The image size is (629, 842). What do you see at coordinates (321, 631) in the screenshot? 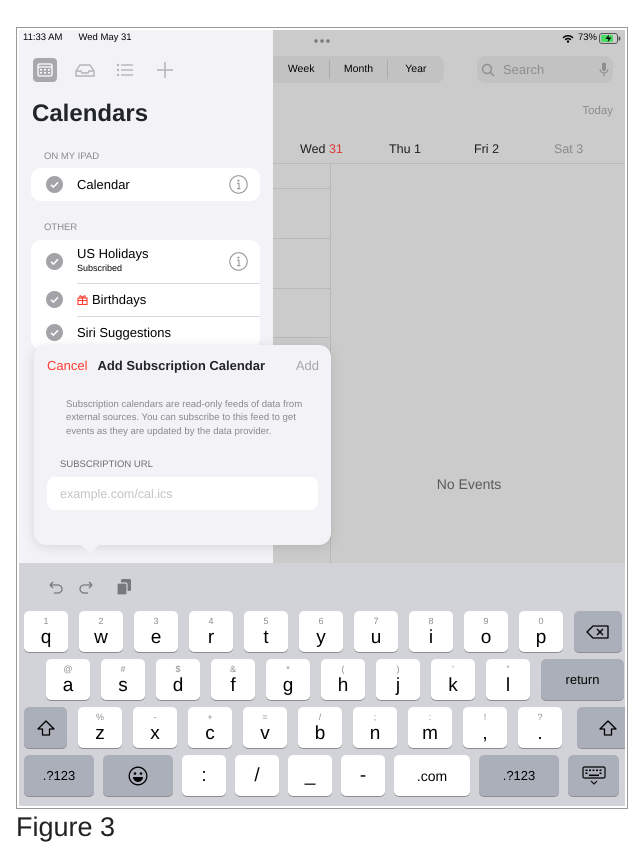
I see `keyboard-key: 6 y` at bounding box center [321, 631].